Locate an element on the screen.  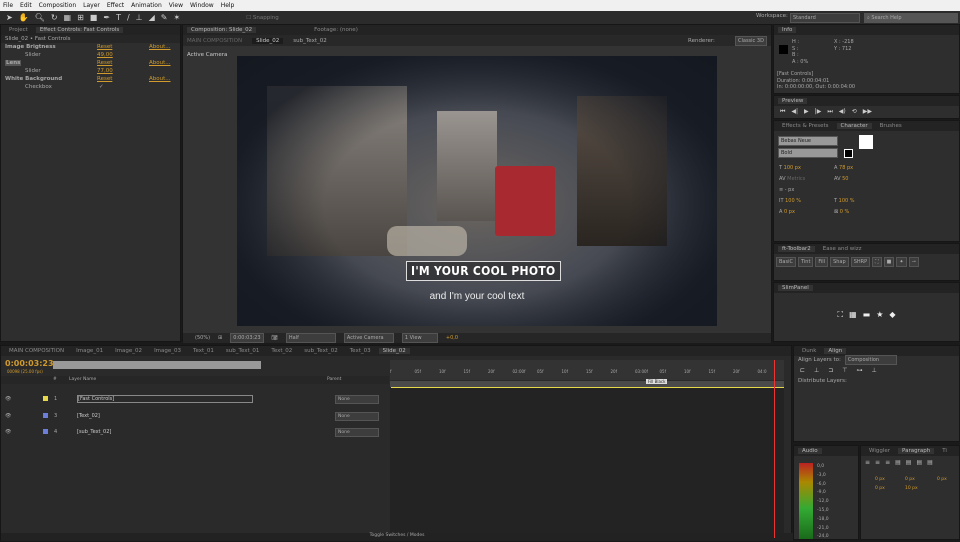
focus-icon: ⛶ is located at coordinates (840, 315).